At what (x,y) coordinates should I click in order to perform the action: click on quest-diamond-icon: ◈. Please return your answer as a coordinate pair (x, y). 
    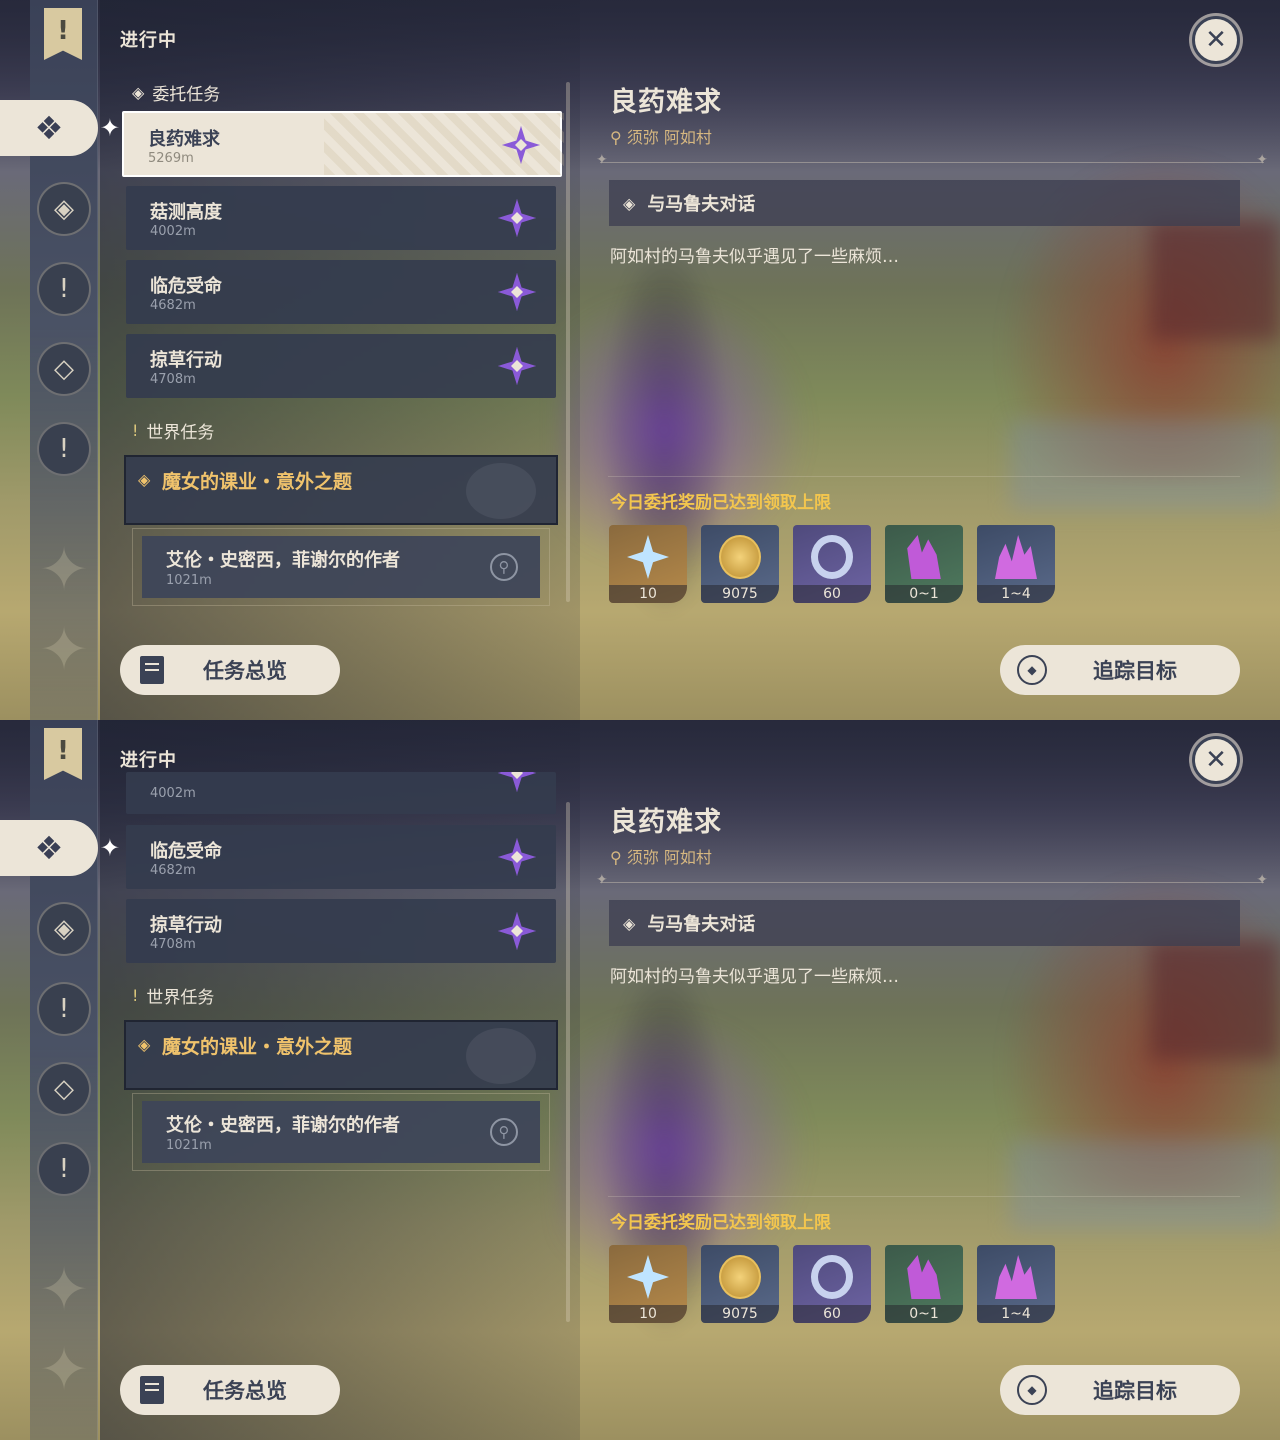
    Looking at the image, I should click on (144, 479).